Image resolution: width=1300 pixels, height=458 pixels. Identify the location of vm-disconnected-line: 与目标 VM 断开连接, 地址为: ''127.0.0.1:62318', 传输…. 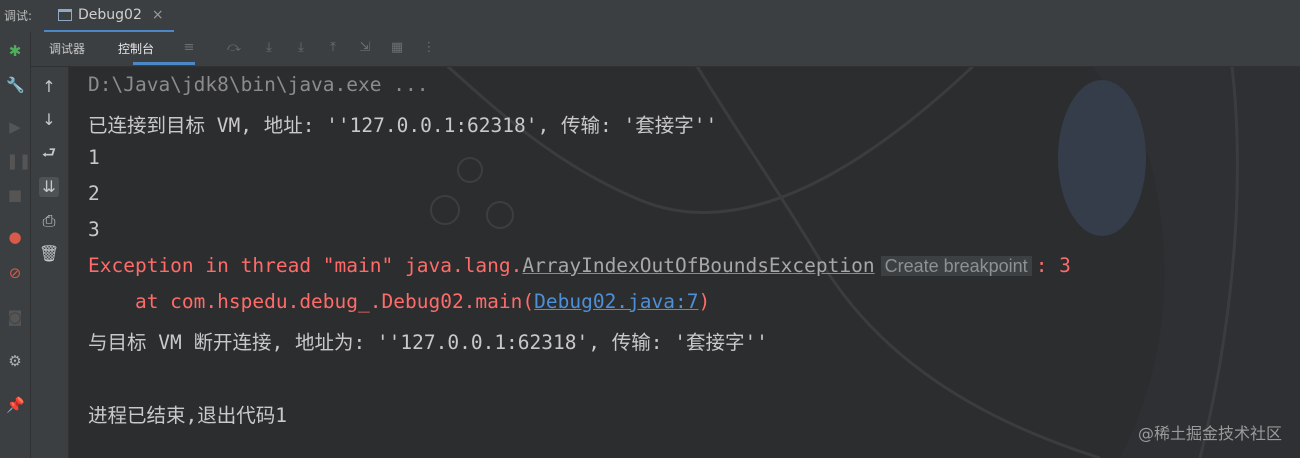
(428, 342).